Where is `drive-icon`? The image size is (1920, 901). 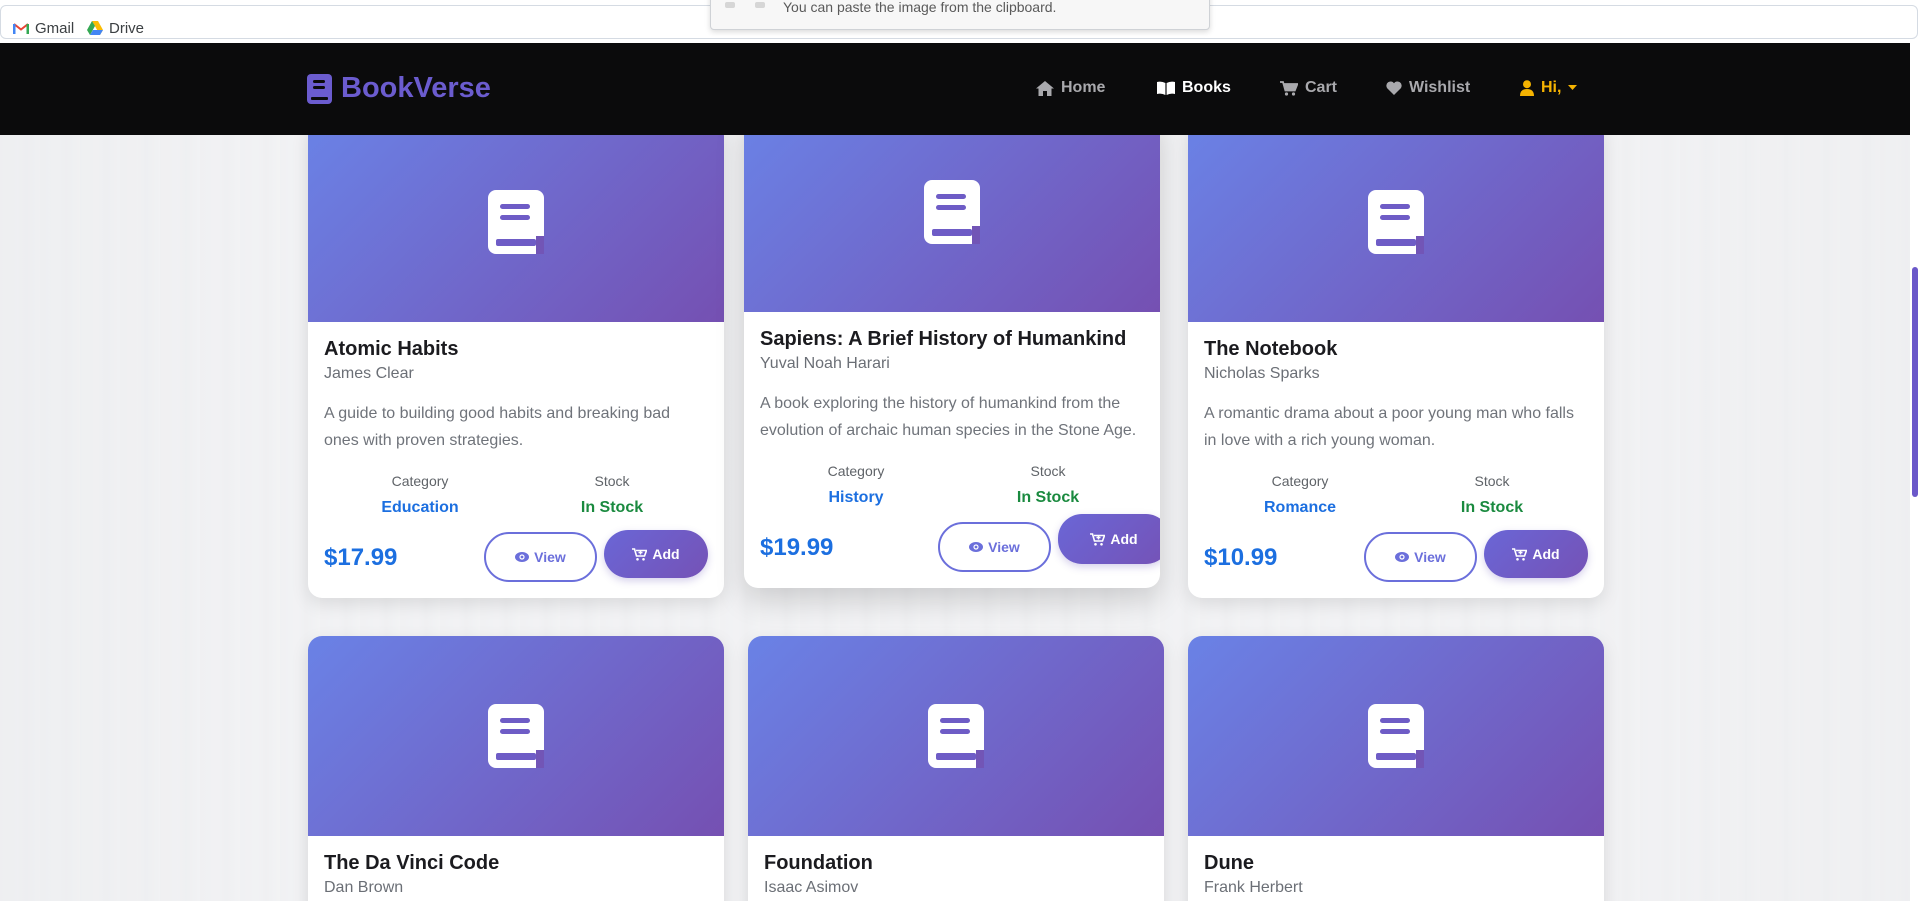 drive-icon is located at coordinates (95, 28).